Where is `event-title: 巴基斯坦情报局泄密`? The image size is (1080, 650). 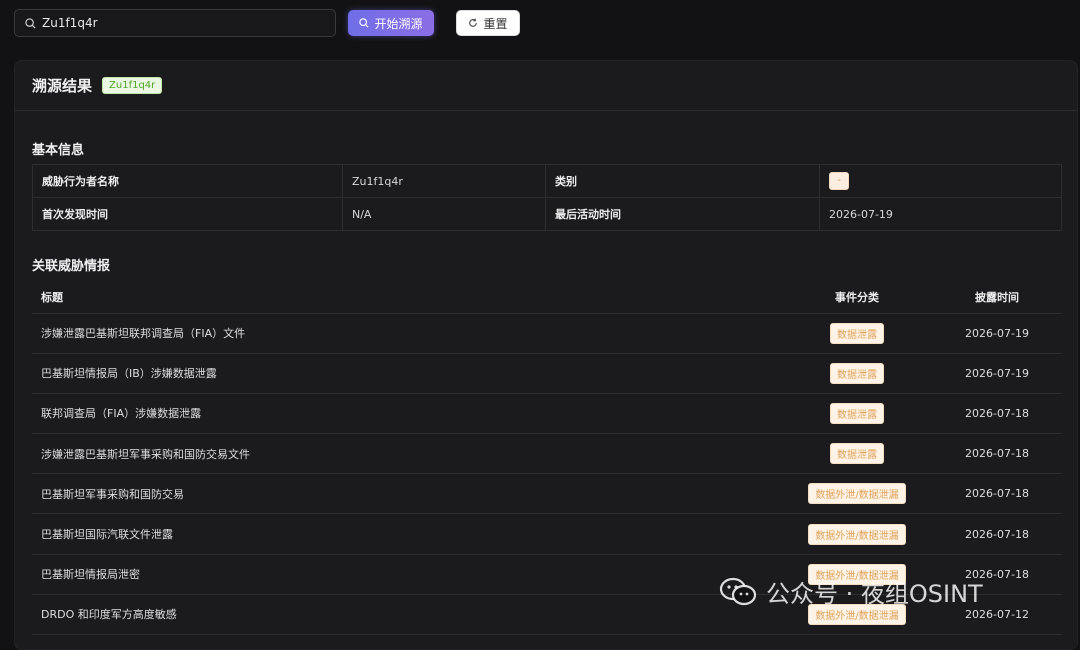 event-title: 巴基斯坦情报局泄密 is located at coordinates (407, 574).